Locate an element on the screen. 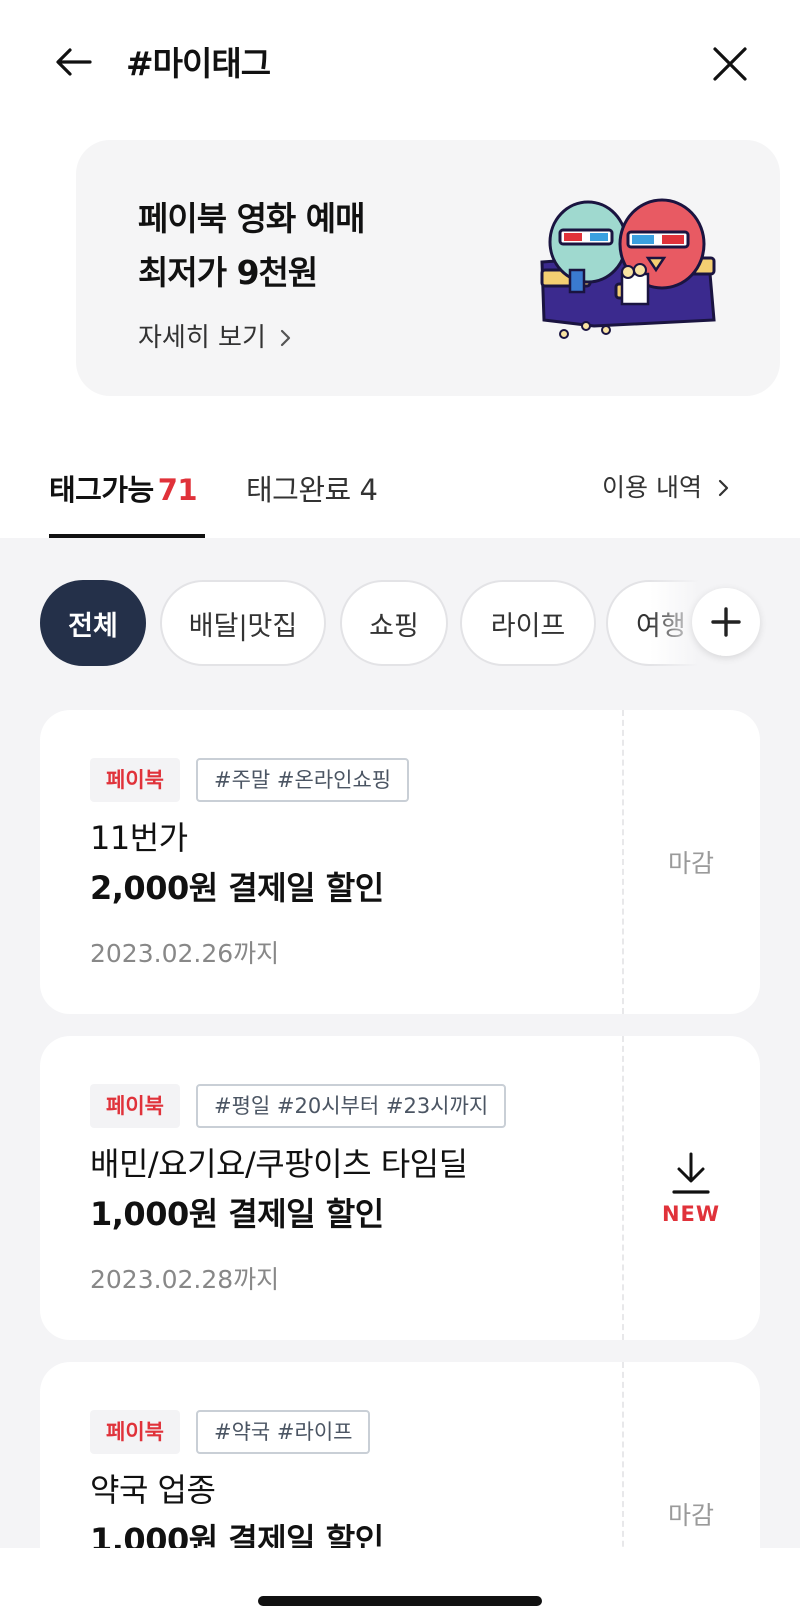 Image resolution: width=800 pixels, height=1620 pixels. benefit-text: 2,000원 결제일 할인 is located at coordinates (237, 888).